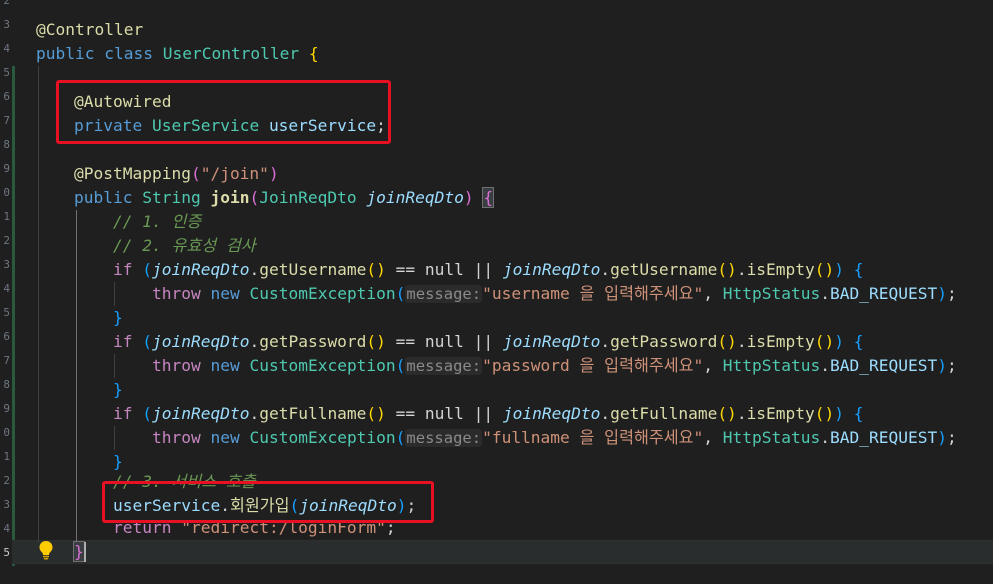  What do you see at coordinates (223, 112) in the screenshot?
I see `highlight-box-autowired` at bounding box center [223, 112].